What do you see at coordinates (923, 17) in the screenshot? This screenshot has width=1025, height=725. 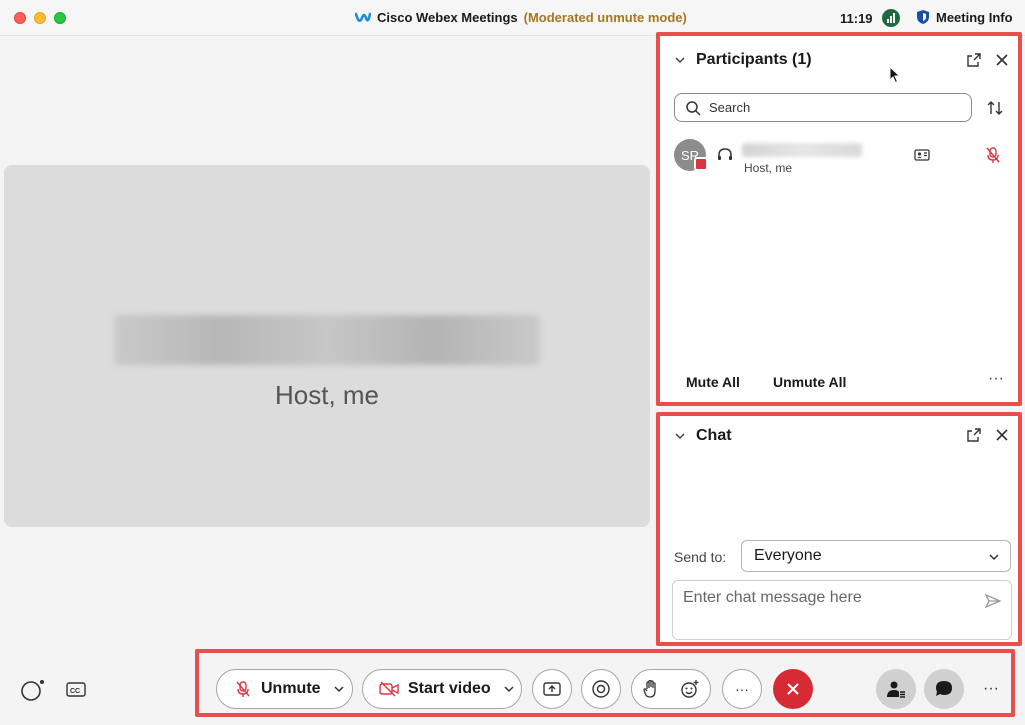 I see `shield-icon` at bounding box center [923, 17].